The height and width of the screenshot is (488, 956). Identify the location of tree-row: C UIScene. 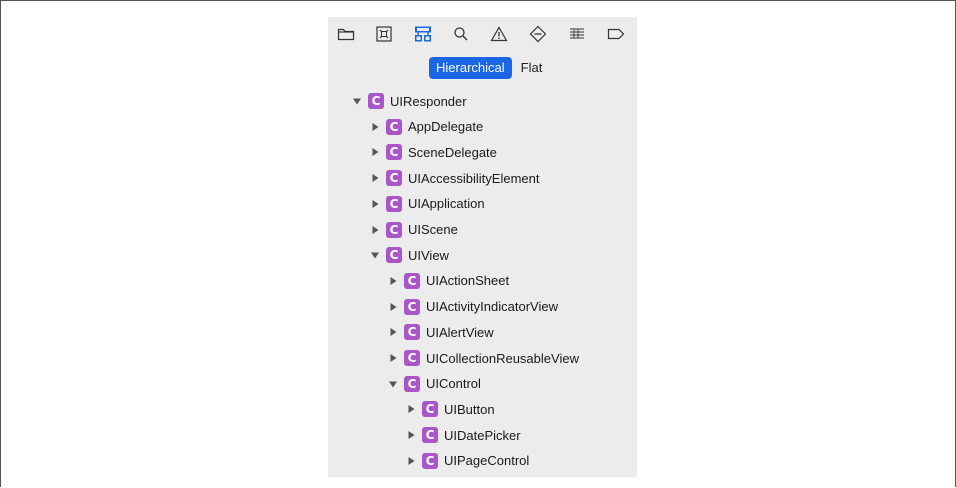
(414, 230).